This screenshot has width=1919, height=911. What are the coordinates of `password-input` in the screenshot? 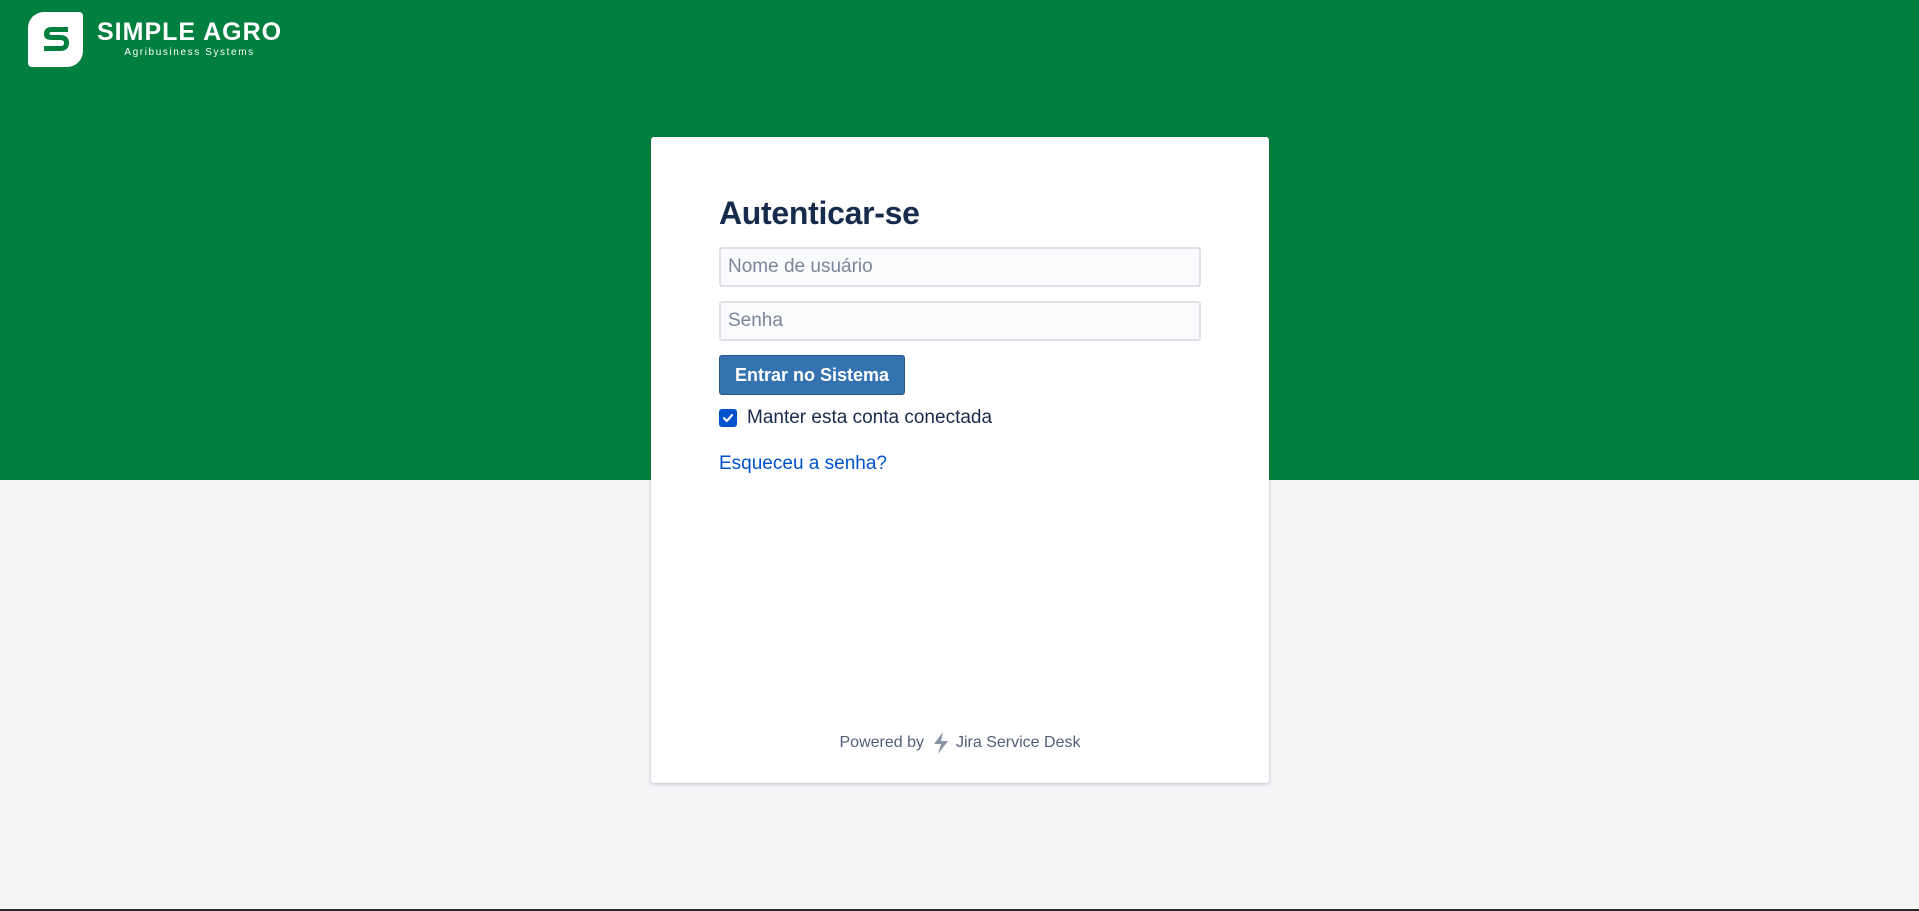 It's located at (960, 321).